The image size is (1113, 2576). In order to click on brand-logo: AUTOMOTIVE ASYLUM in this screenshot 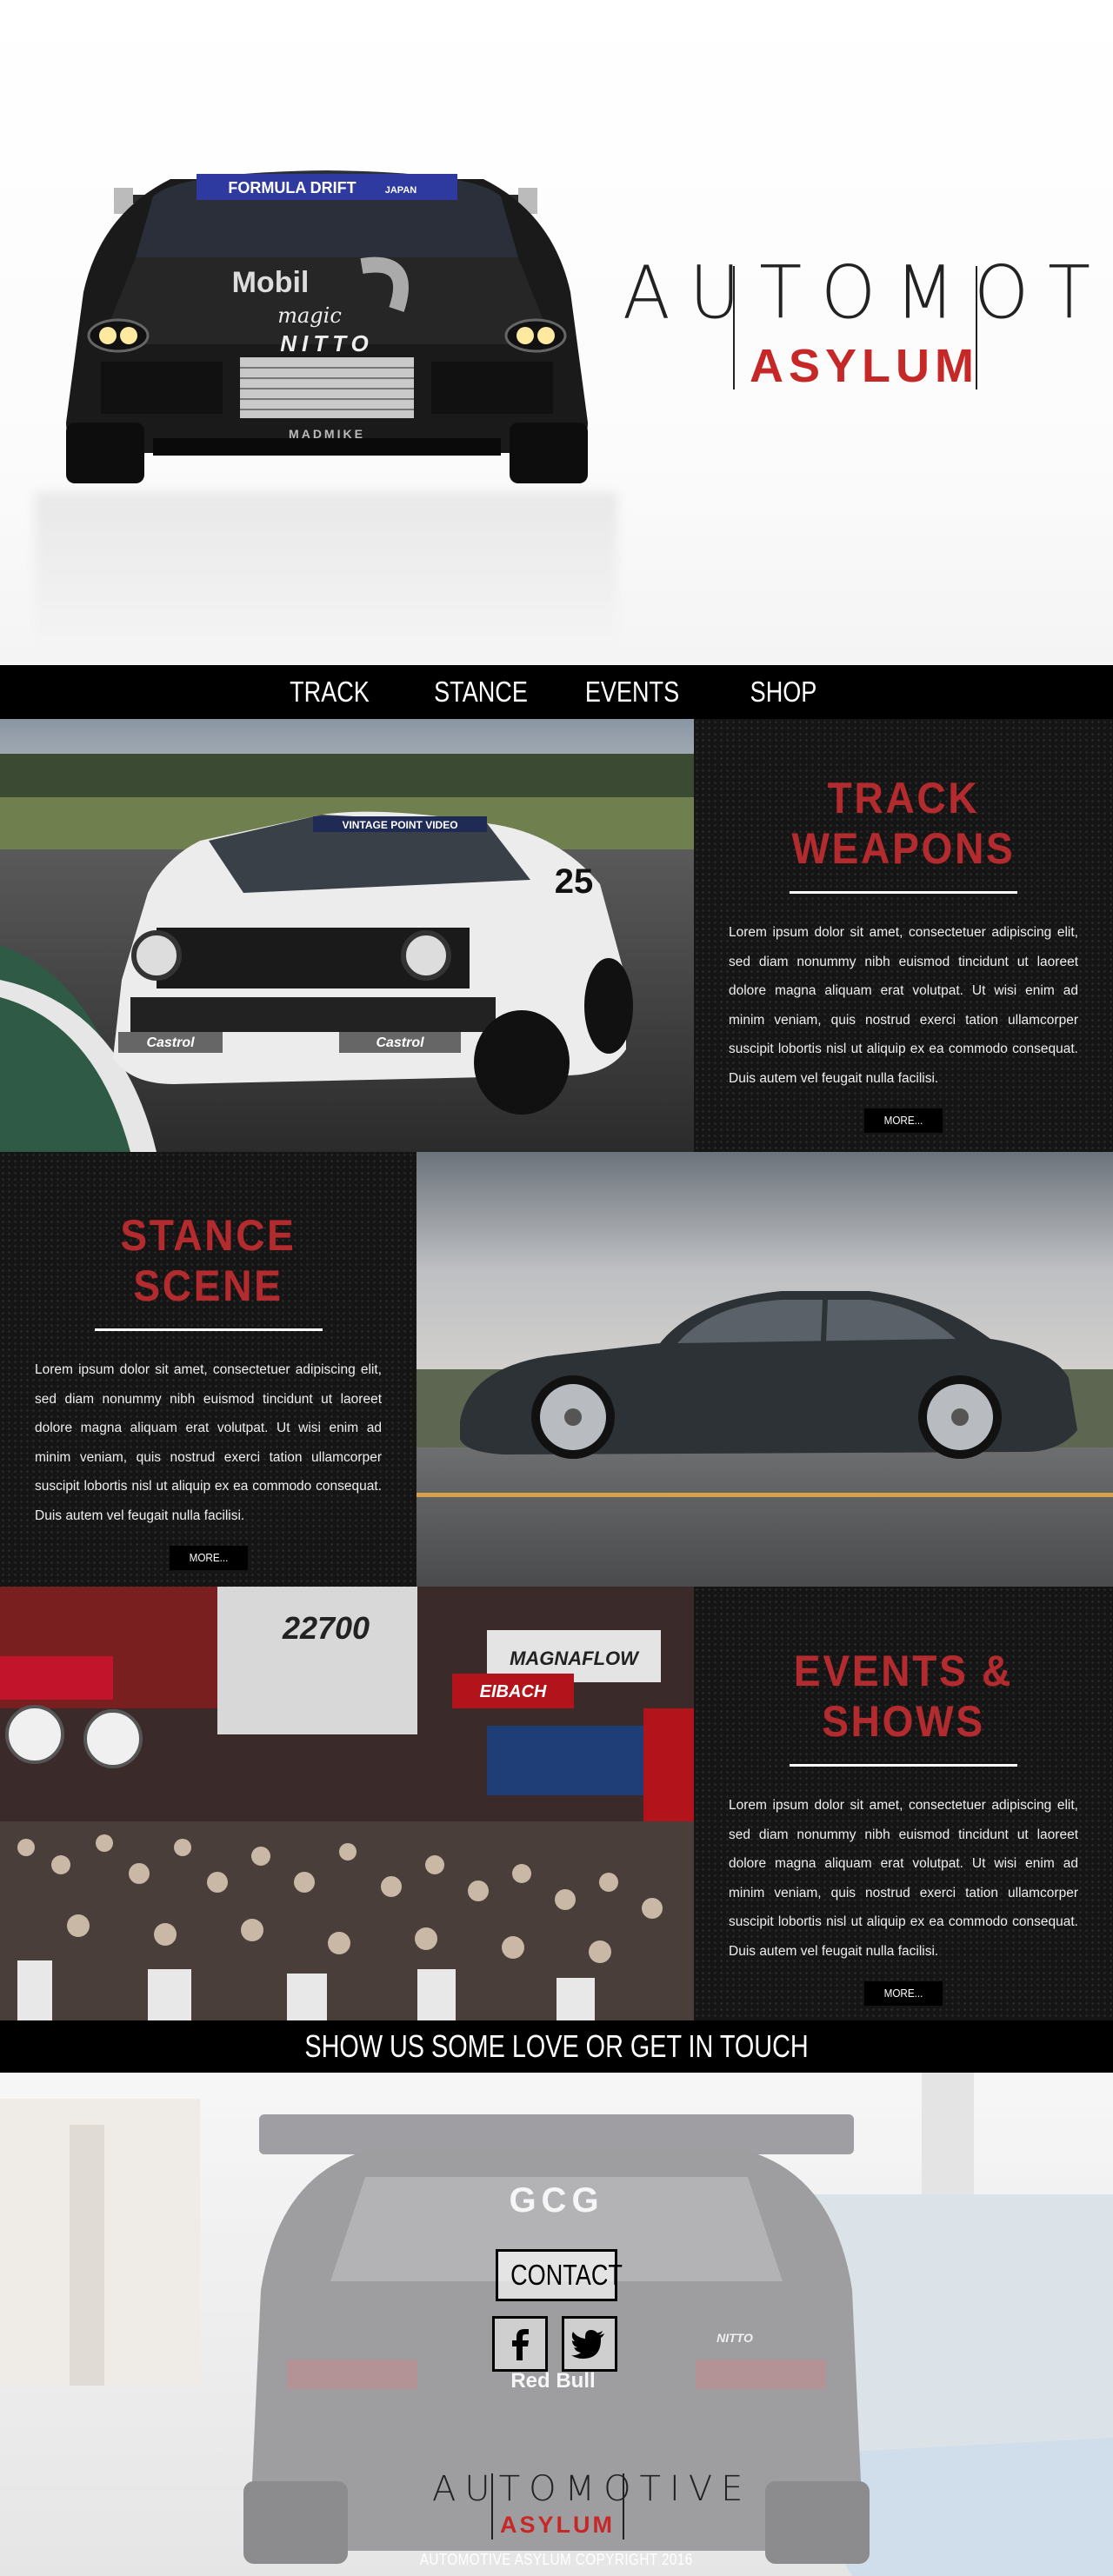, I will do `click(868, 326)`.